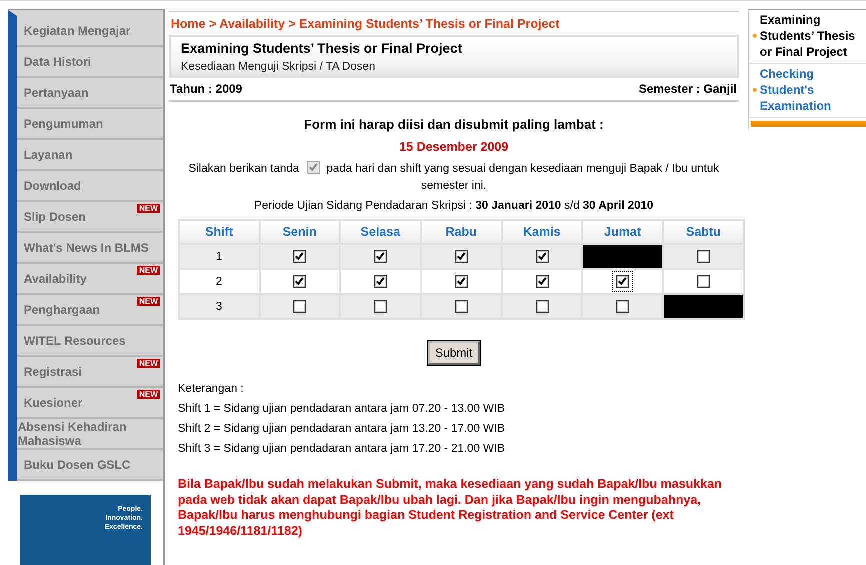 The image size is (866, 565). What do you see at coordinates (342, 409) in the screenshot?
I see `shift-note: Shift 1 = Sidang ujian pendadaran antara jam 07.20 - 13.00 WIB` at bounding box center [342, 409].